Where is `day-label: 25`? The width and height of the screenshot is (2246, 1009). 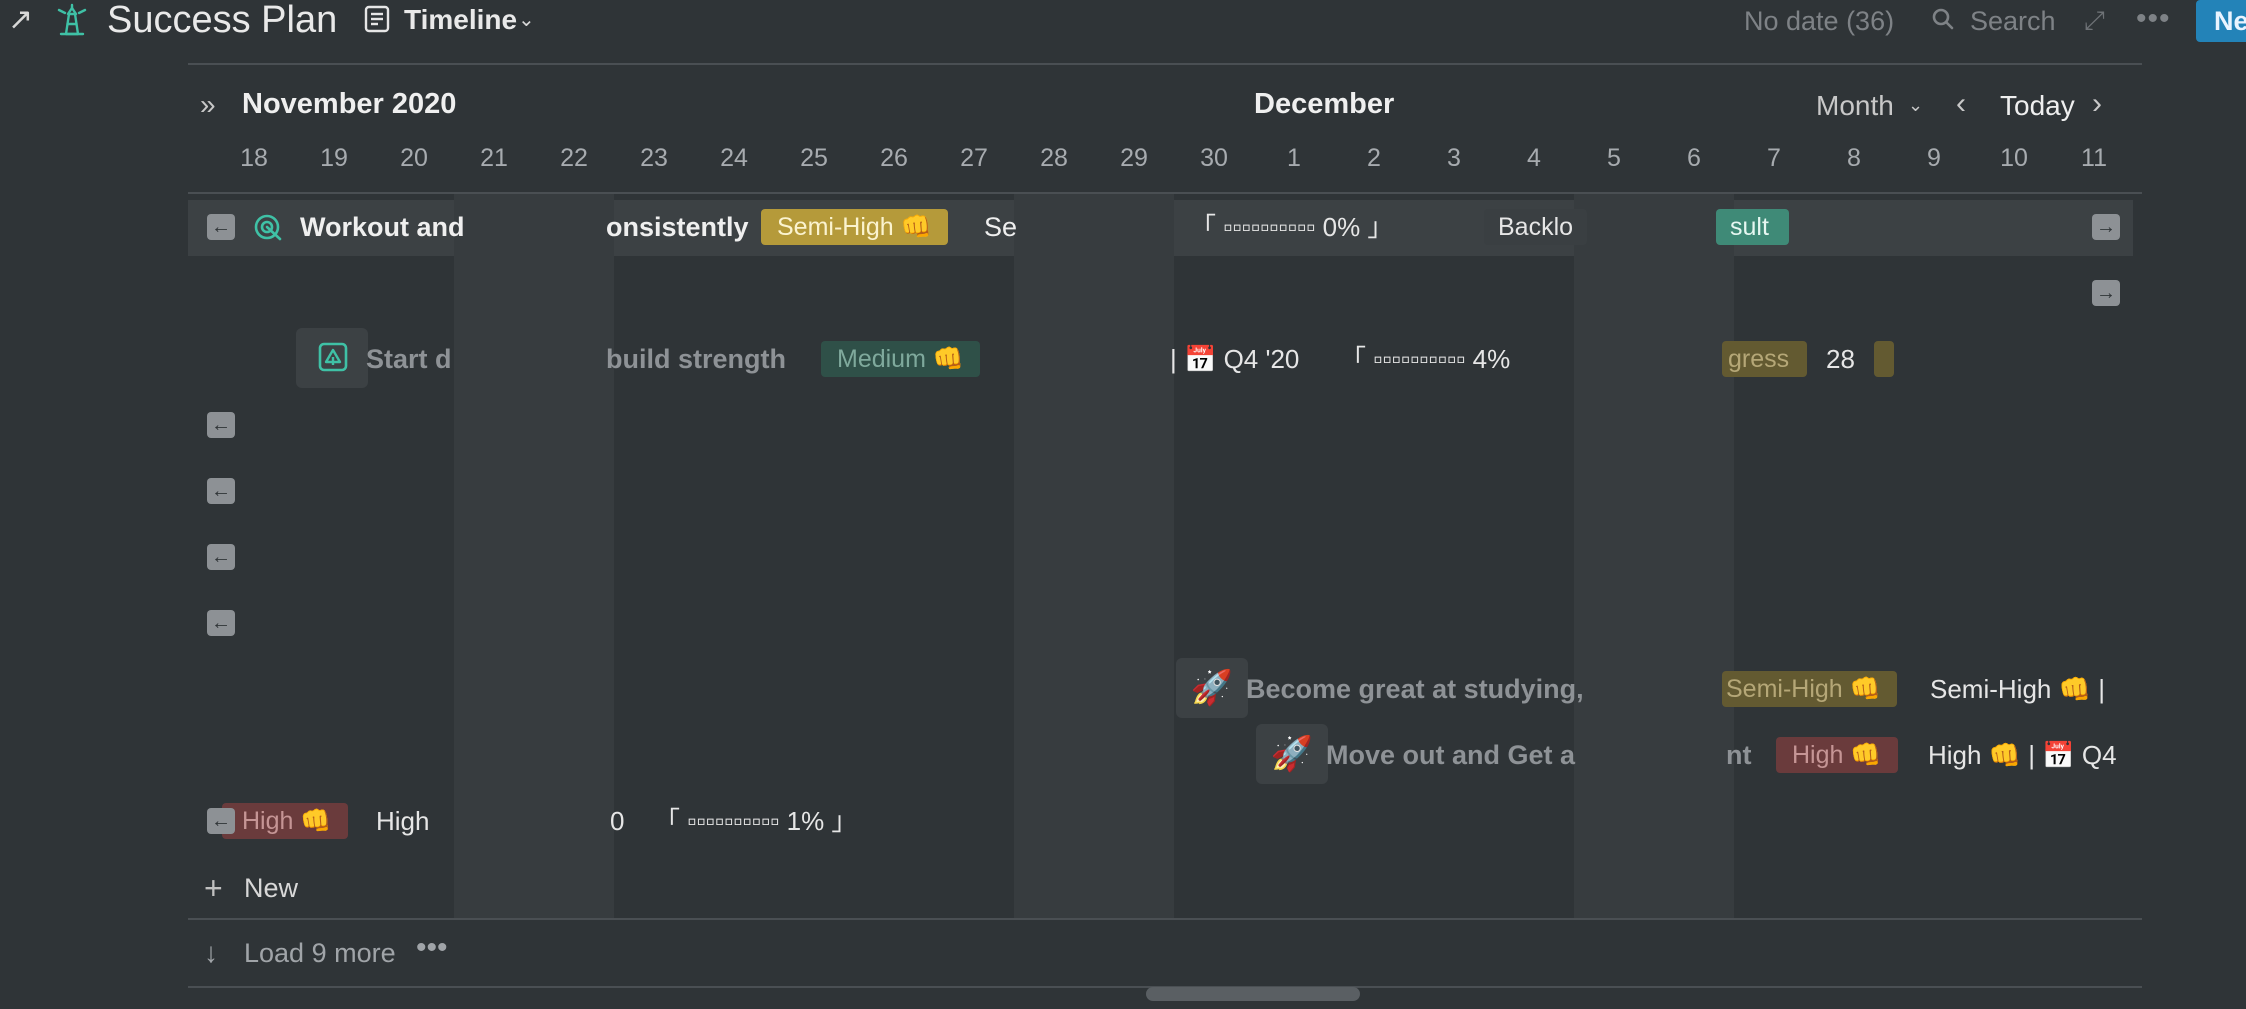 day-label: 25 is located at coordinates (814, 158).